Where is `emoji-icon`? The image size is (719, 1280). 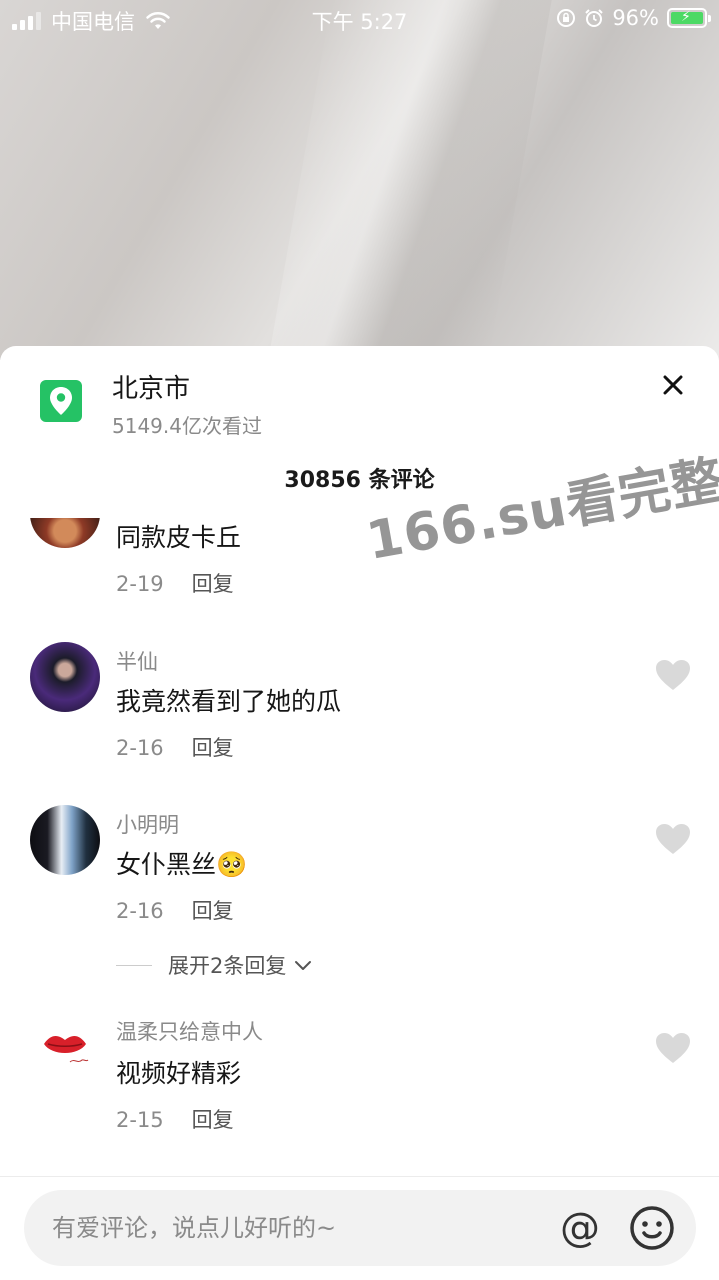
emoji-icon is located at coordinates (652, 1228).